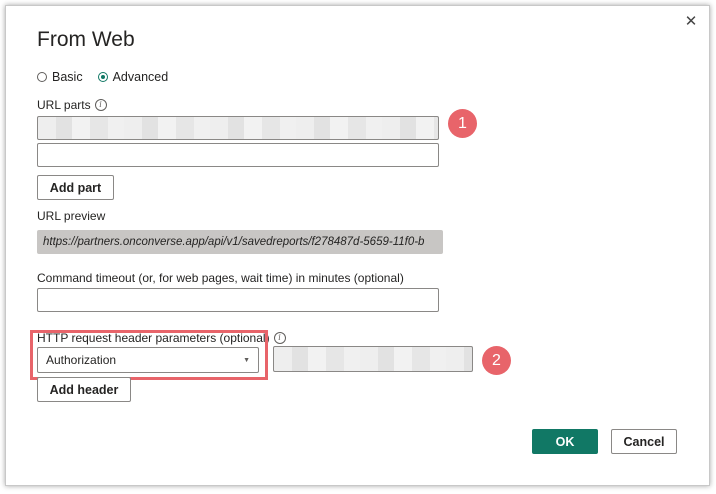  I want to click on mode-radio-group: Basic Advanced, so click(110, 77).